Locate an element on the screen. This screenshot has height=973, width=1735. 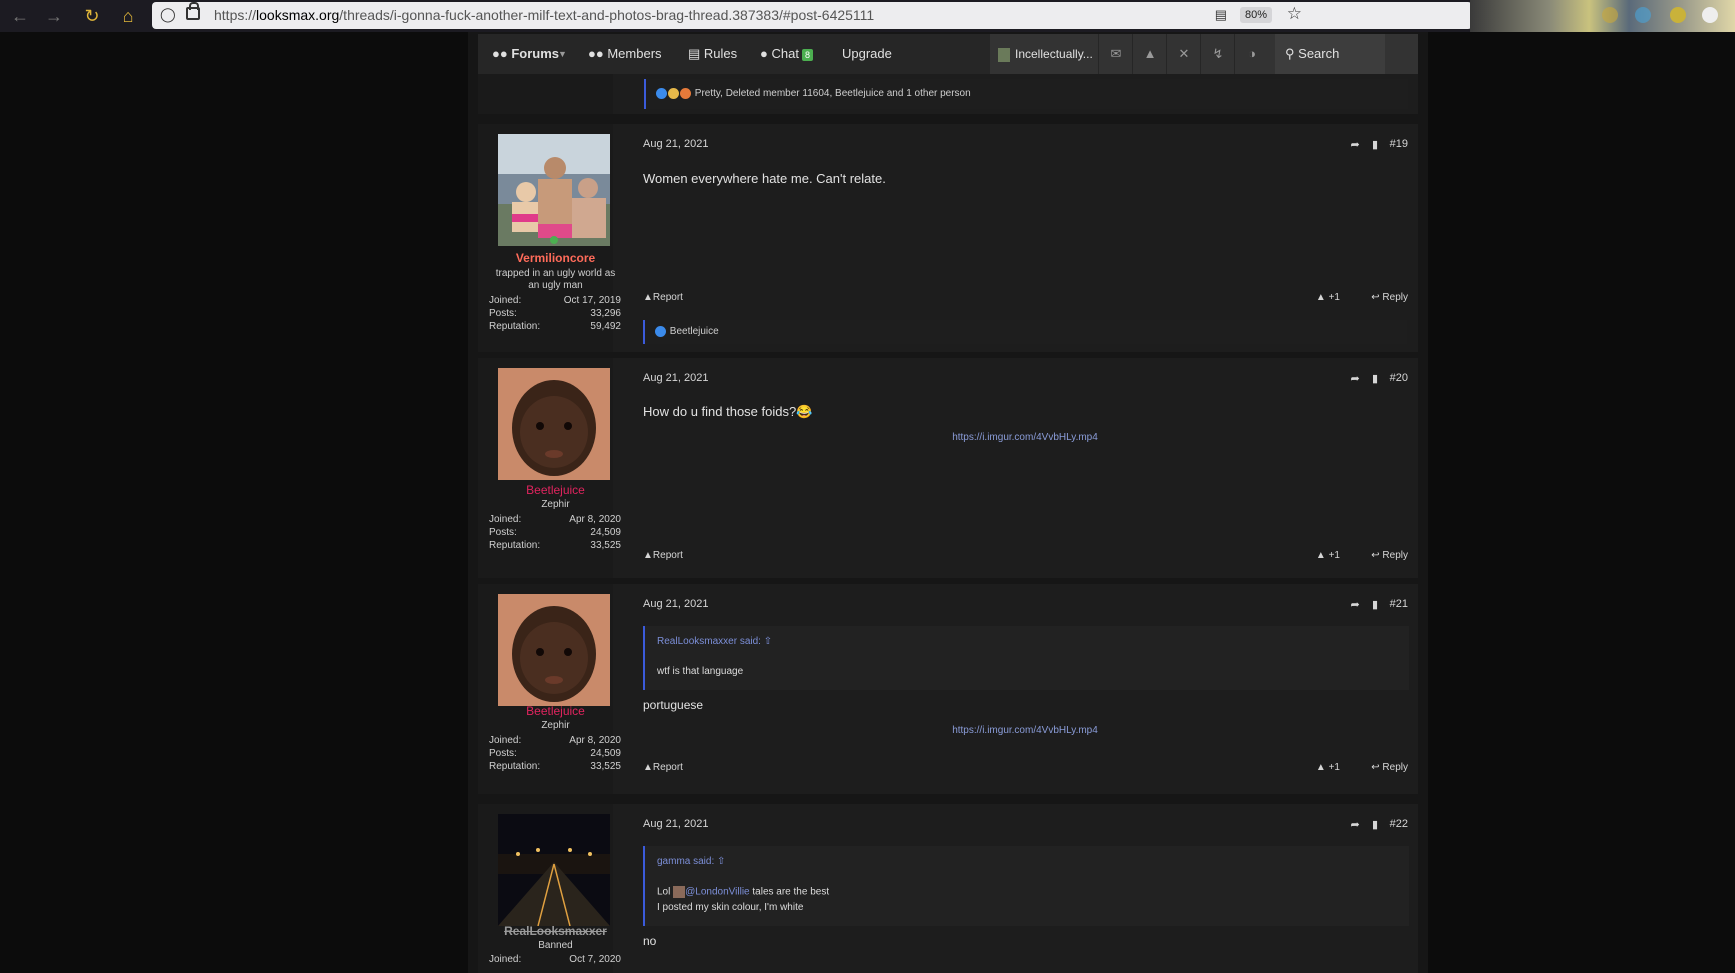
nav-chat: ● Chat 8 is located at coordinates (786, 54).